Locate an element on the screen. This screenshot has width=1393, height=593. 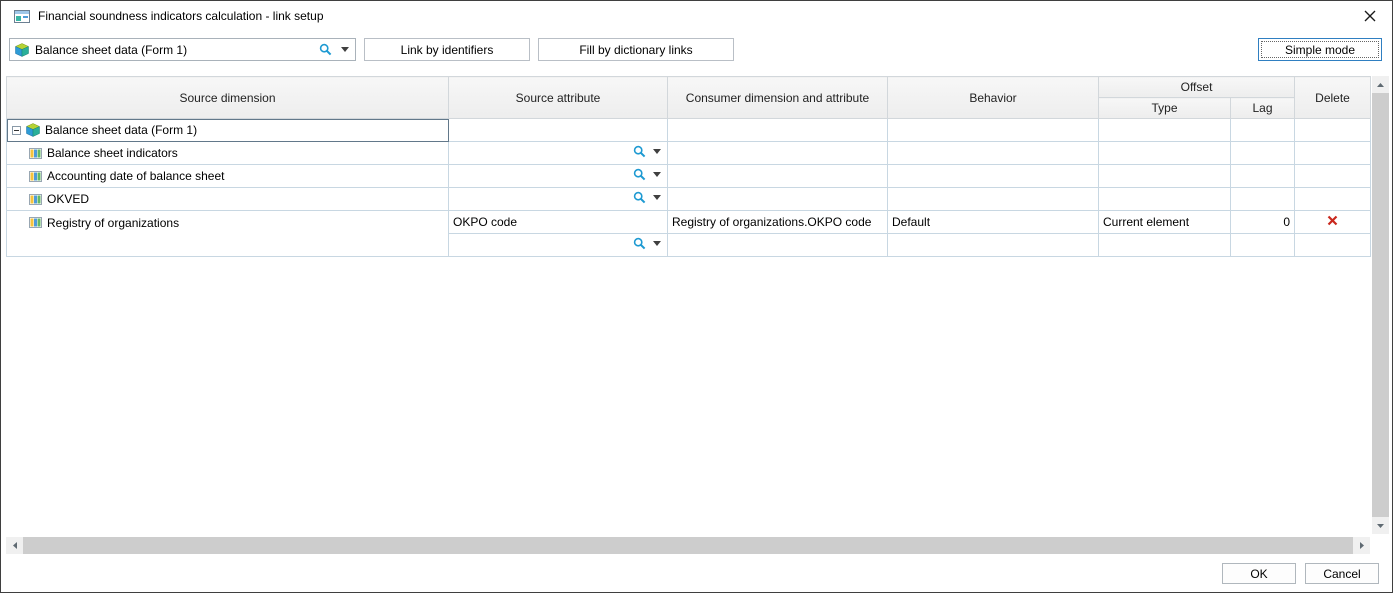
tree-node-label: Accounting date of balance sheet is located at coordinates (136, 176).